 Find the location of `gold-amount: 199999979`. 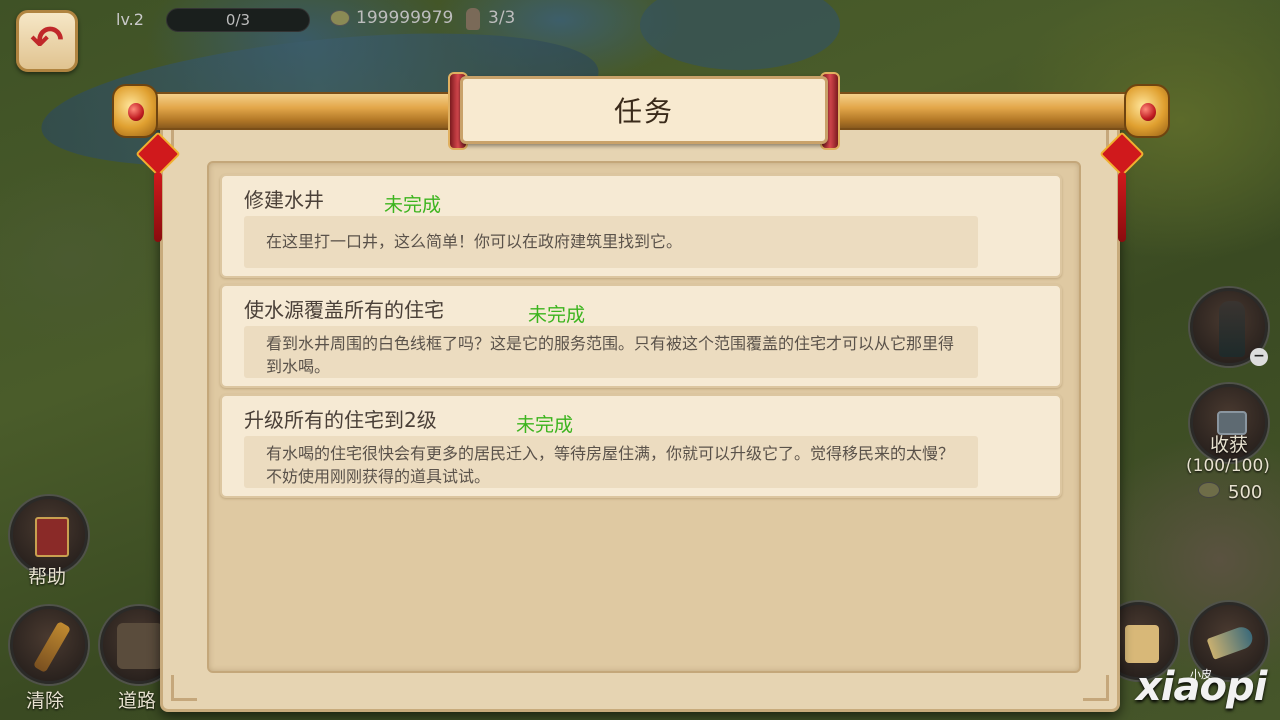

gold-amount: 199999979 is located at coordinates (405, 18).